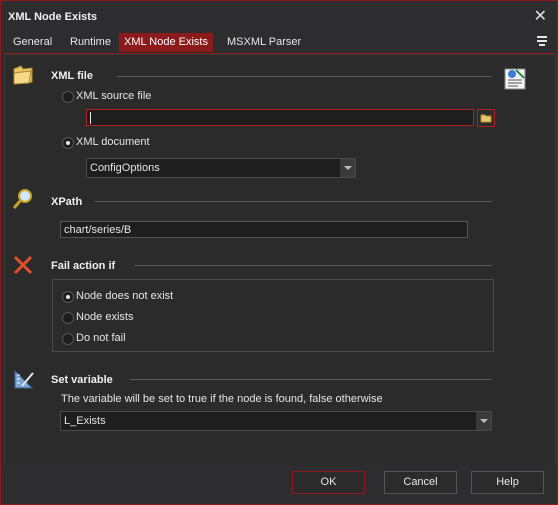 The width and height of the screenshot is (558, 505). What do you see at coordinates (264, 42) in the screenshot?
I see `tab-msxml-parser: MSXML Parser` at bounding box center [264, 42].